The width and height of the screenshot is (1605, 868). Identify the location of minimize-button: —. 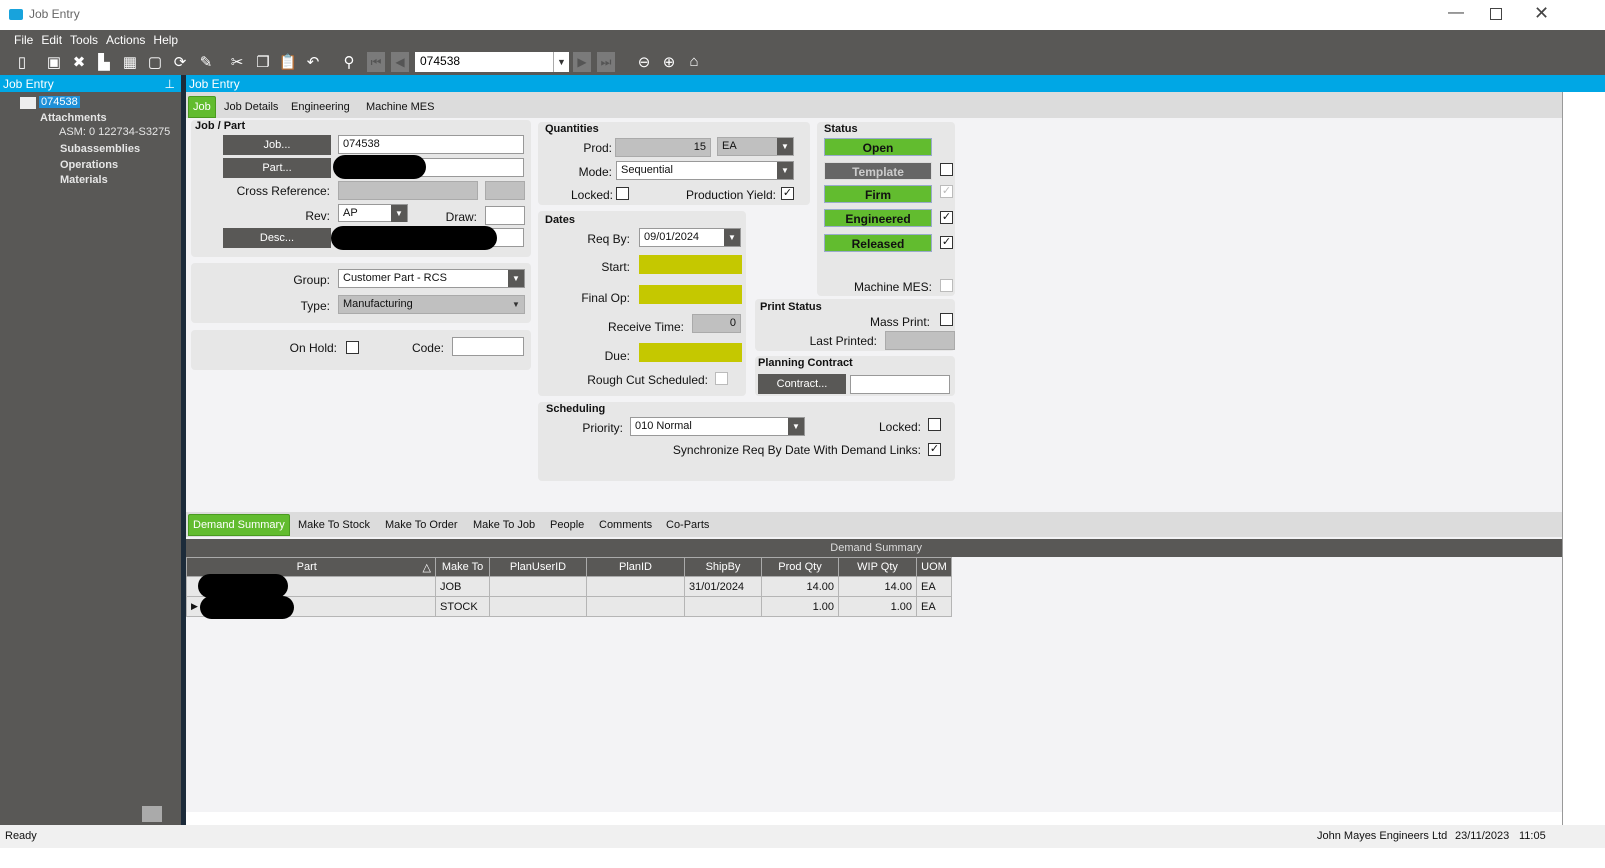
(1456, 13).